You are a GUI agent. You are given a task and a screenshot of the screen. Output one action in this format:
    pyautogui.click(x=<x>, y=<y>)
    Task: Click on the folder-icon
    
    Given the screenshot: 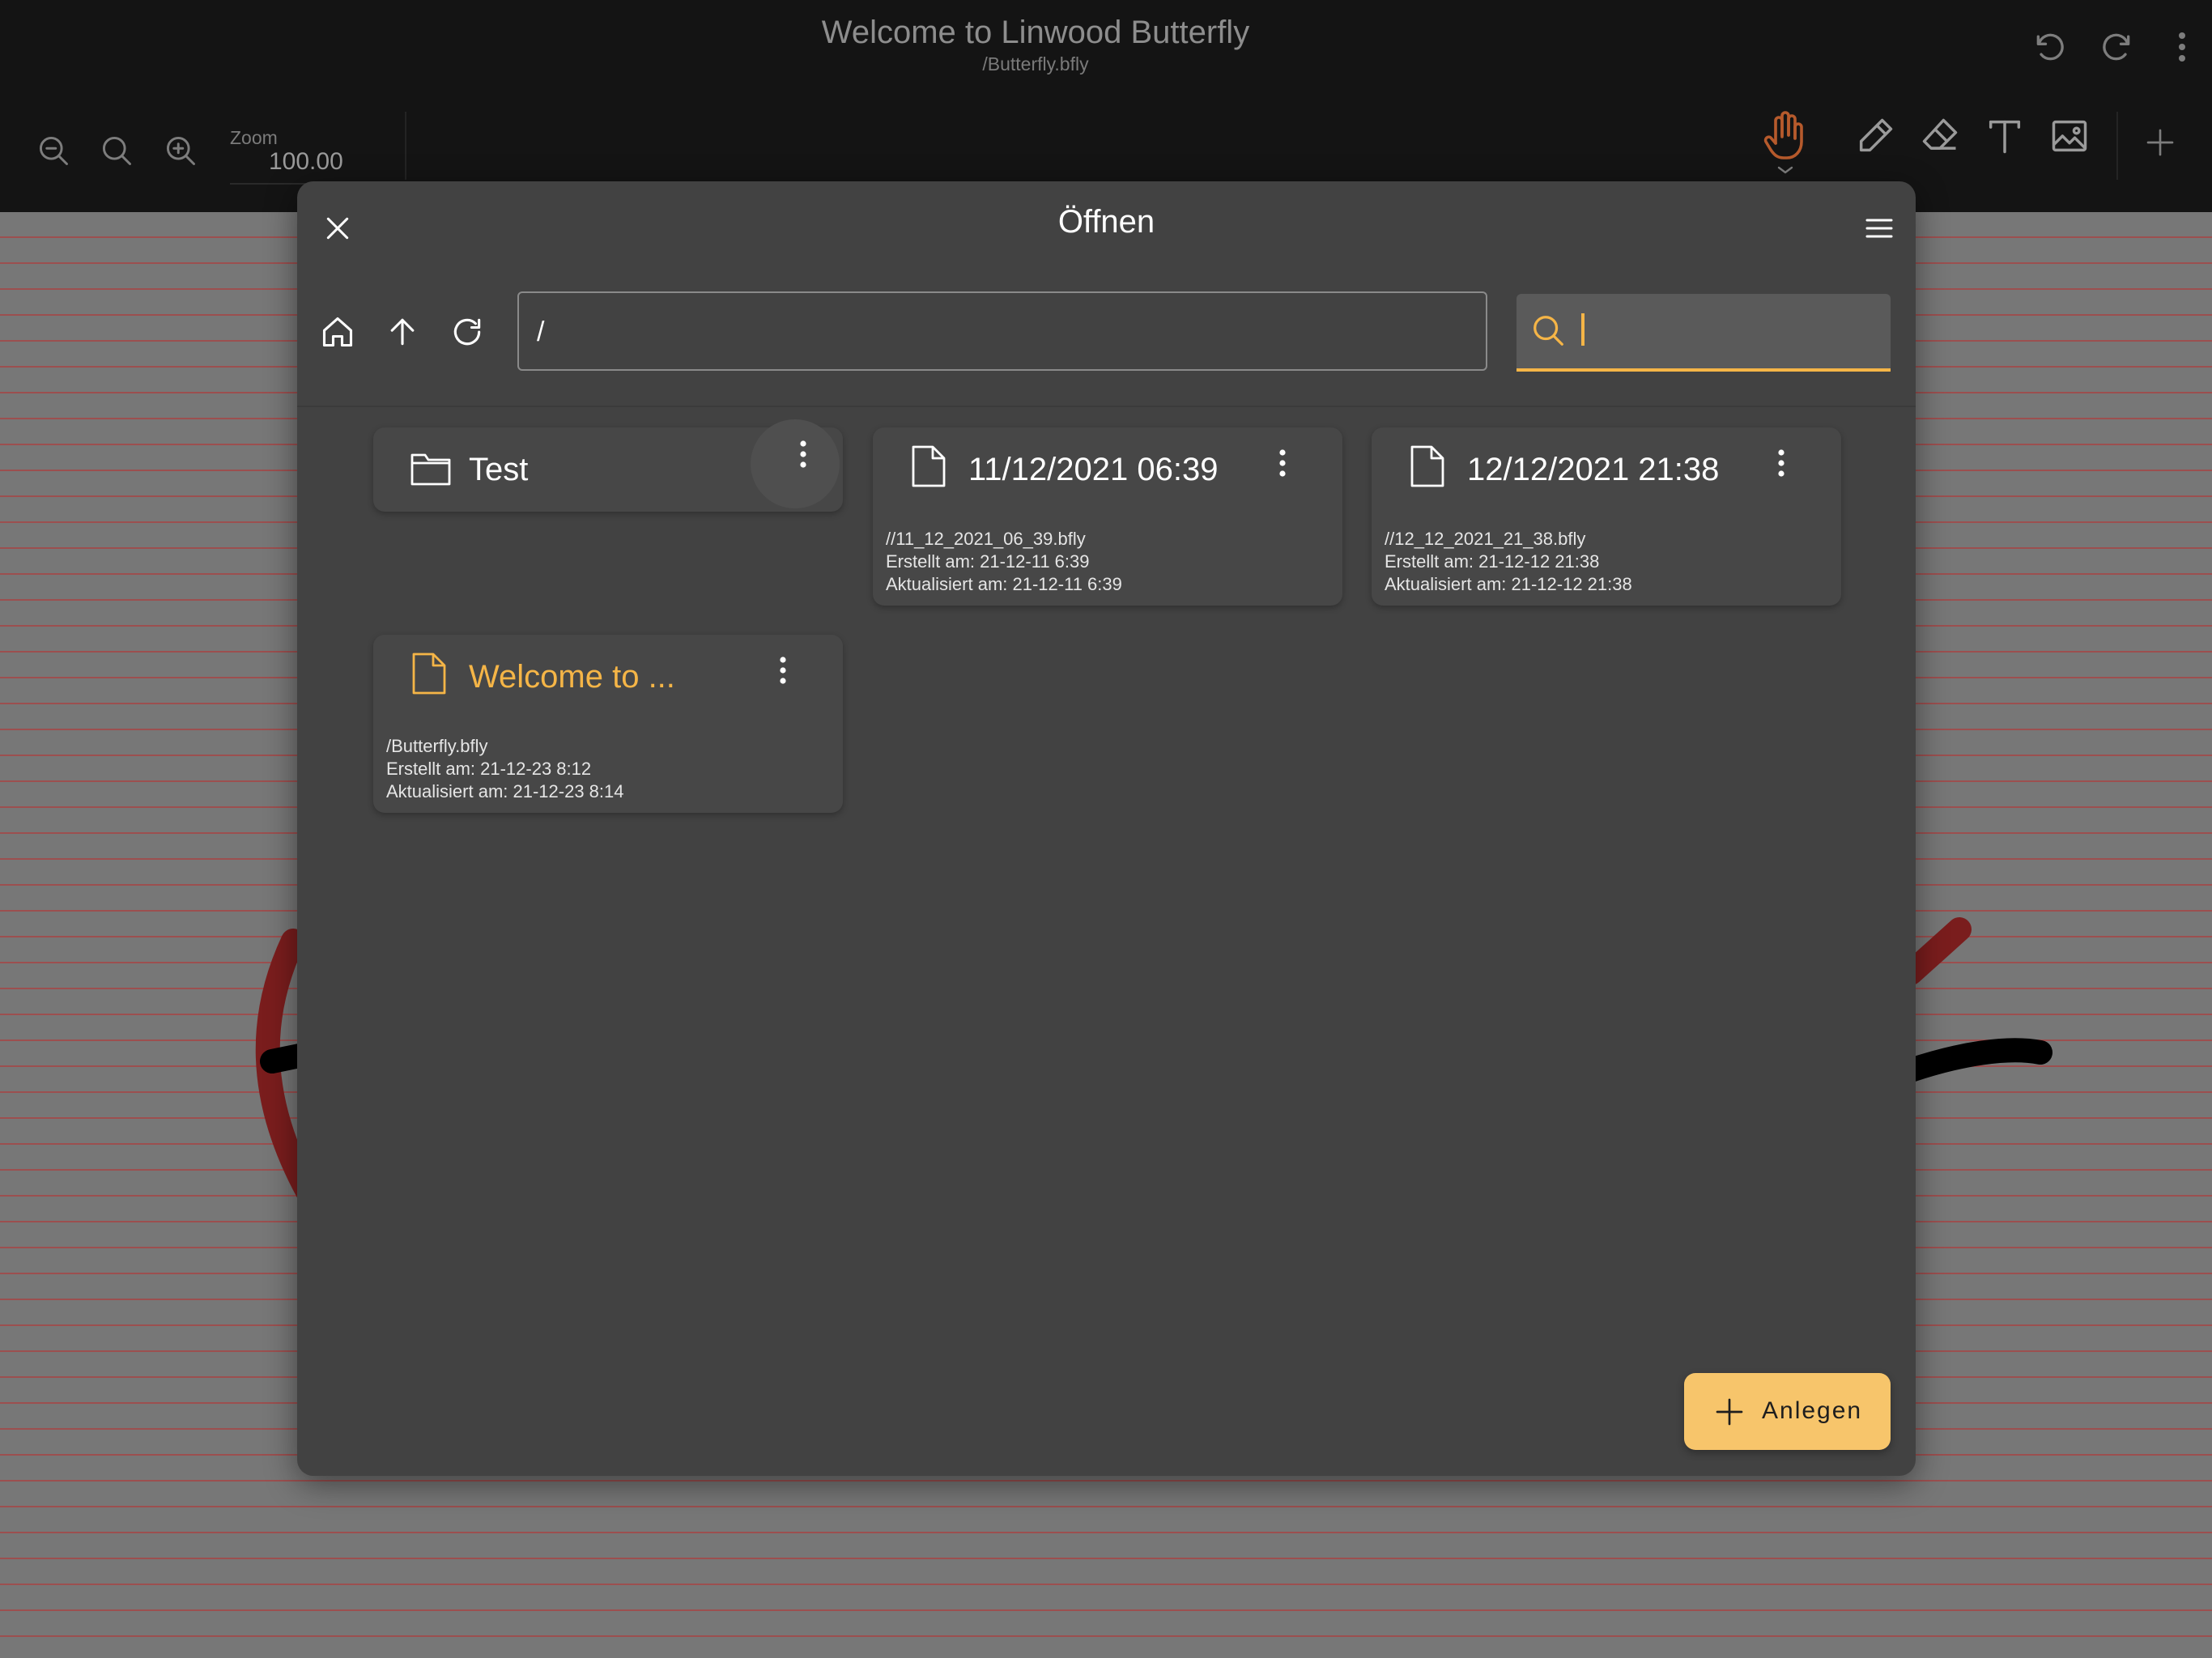 What is the action you would take?
    pyautogui.click(x=430, y=469)
    